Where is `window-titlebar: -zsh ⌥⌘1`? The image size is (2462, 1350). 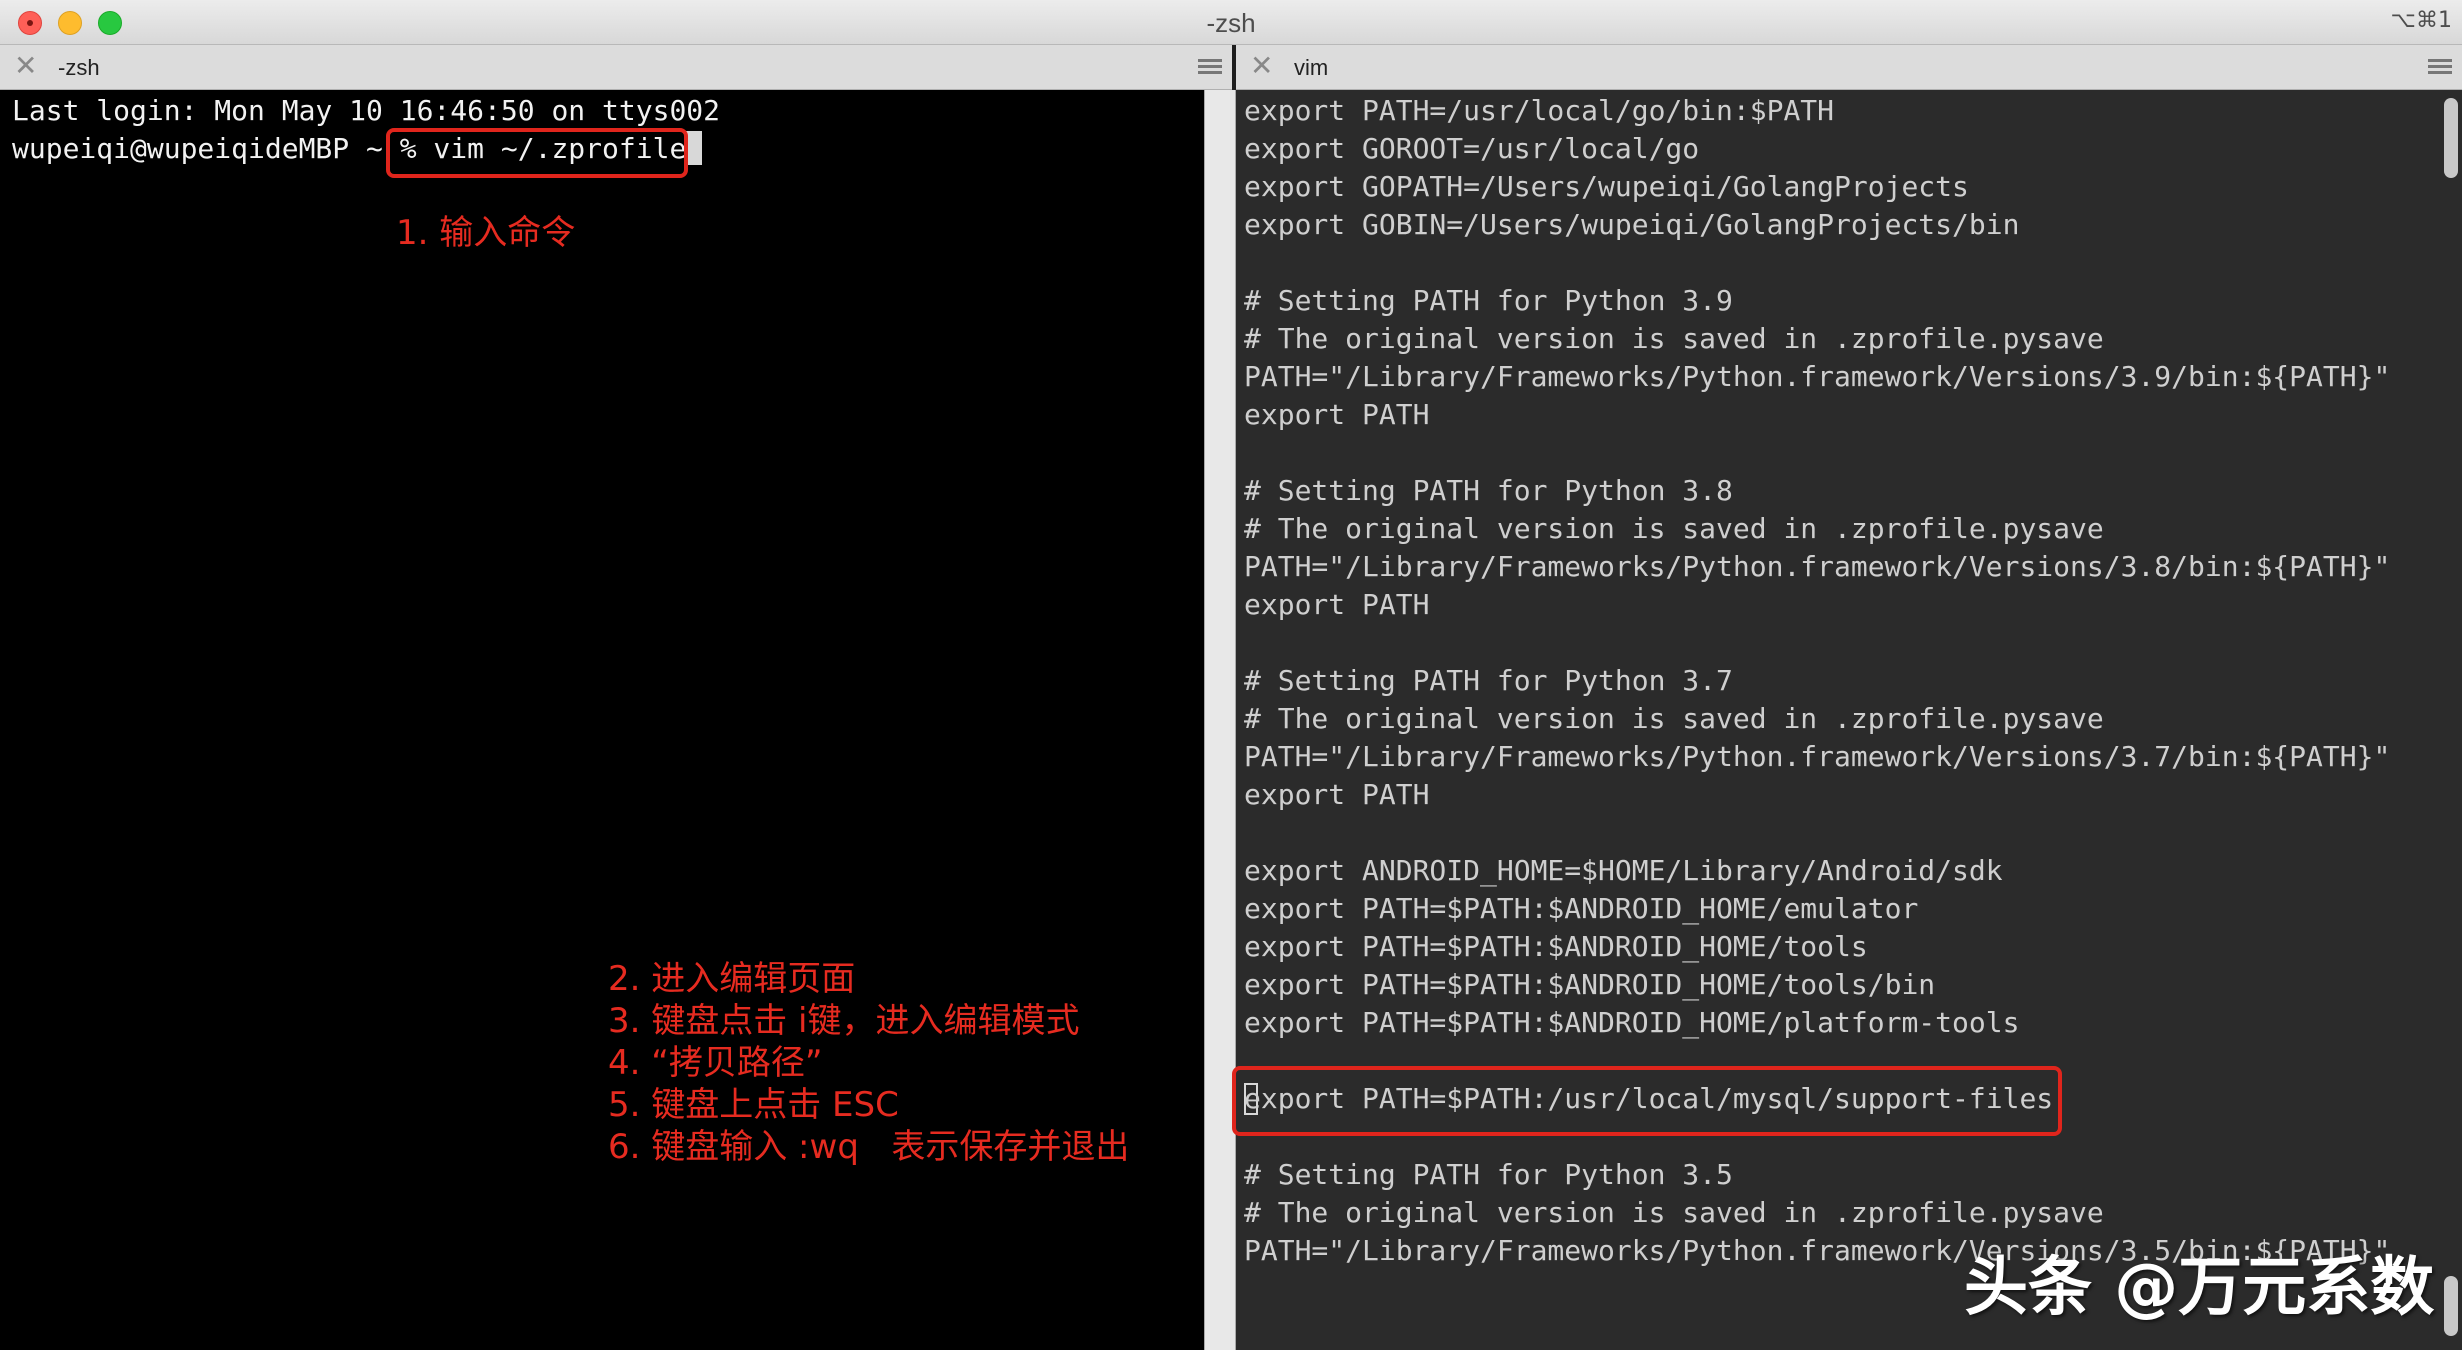 window-titlebar: -zsh ⌥⌘1 is located at coordinates (1231, 22).